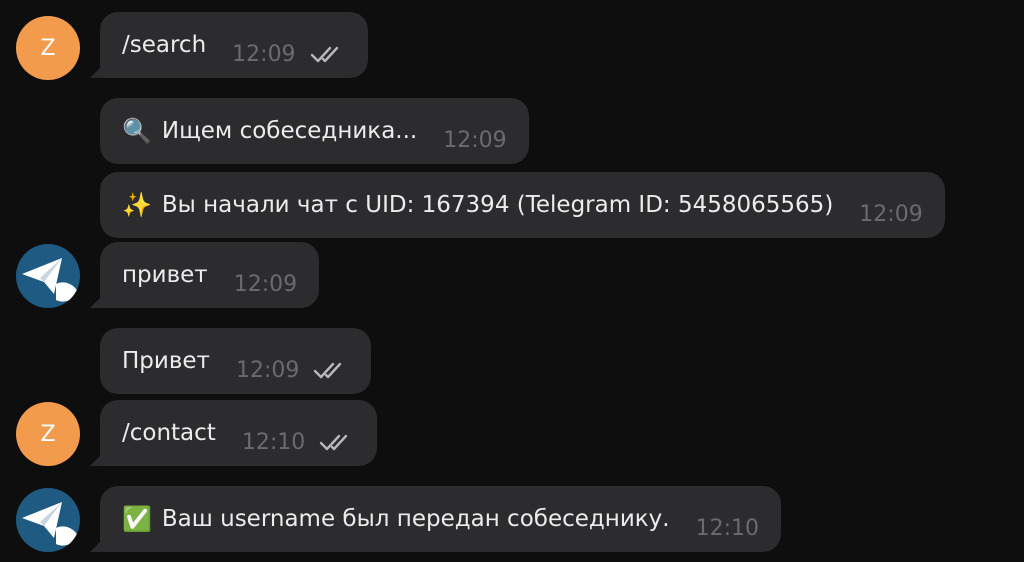 The image size is (1024, 562). What do you see at coordinates (169, 433) in the screenshot?
I see `message-text: /contact` at bounding box center [169, 433].